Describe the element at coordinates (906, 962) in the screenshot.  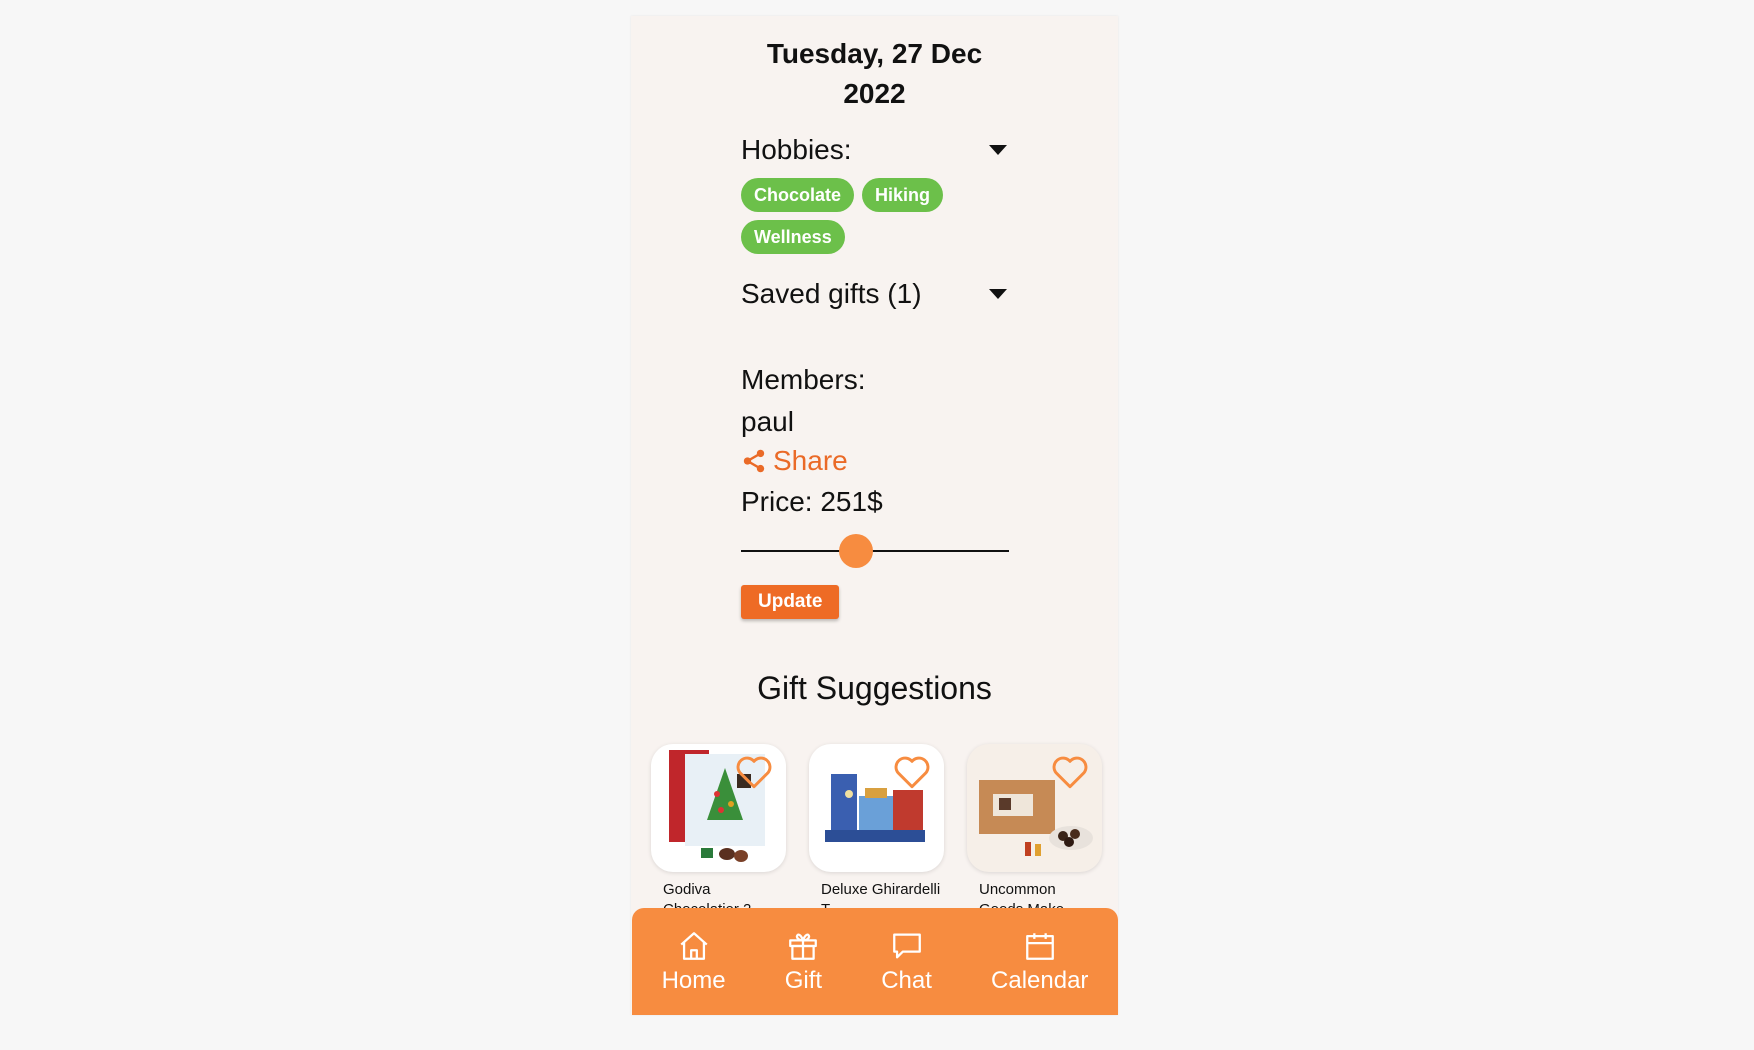
I see `nav-item-chat: Chat` at that location.